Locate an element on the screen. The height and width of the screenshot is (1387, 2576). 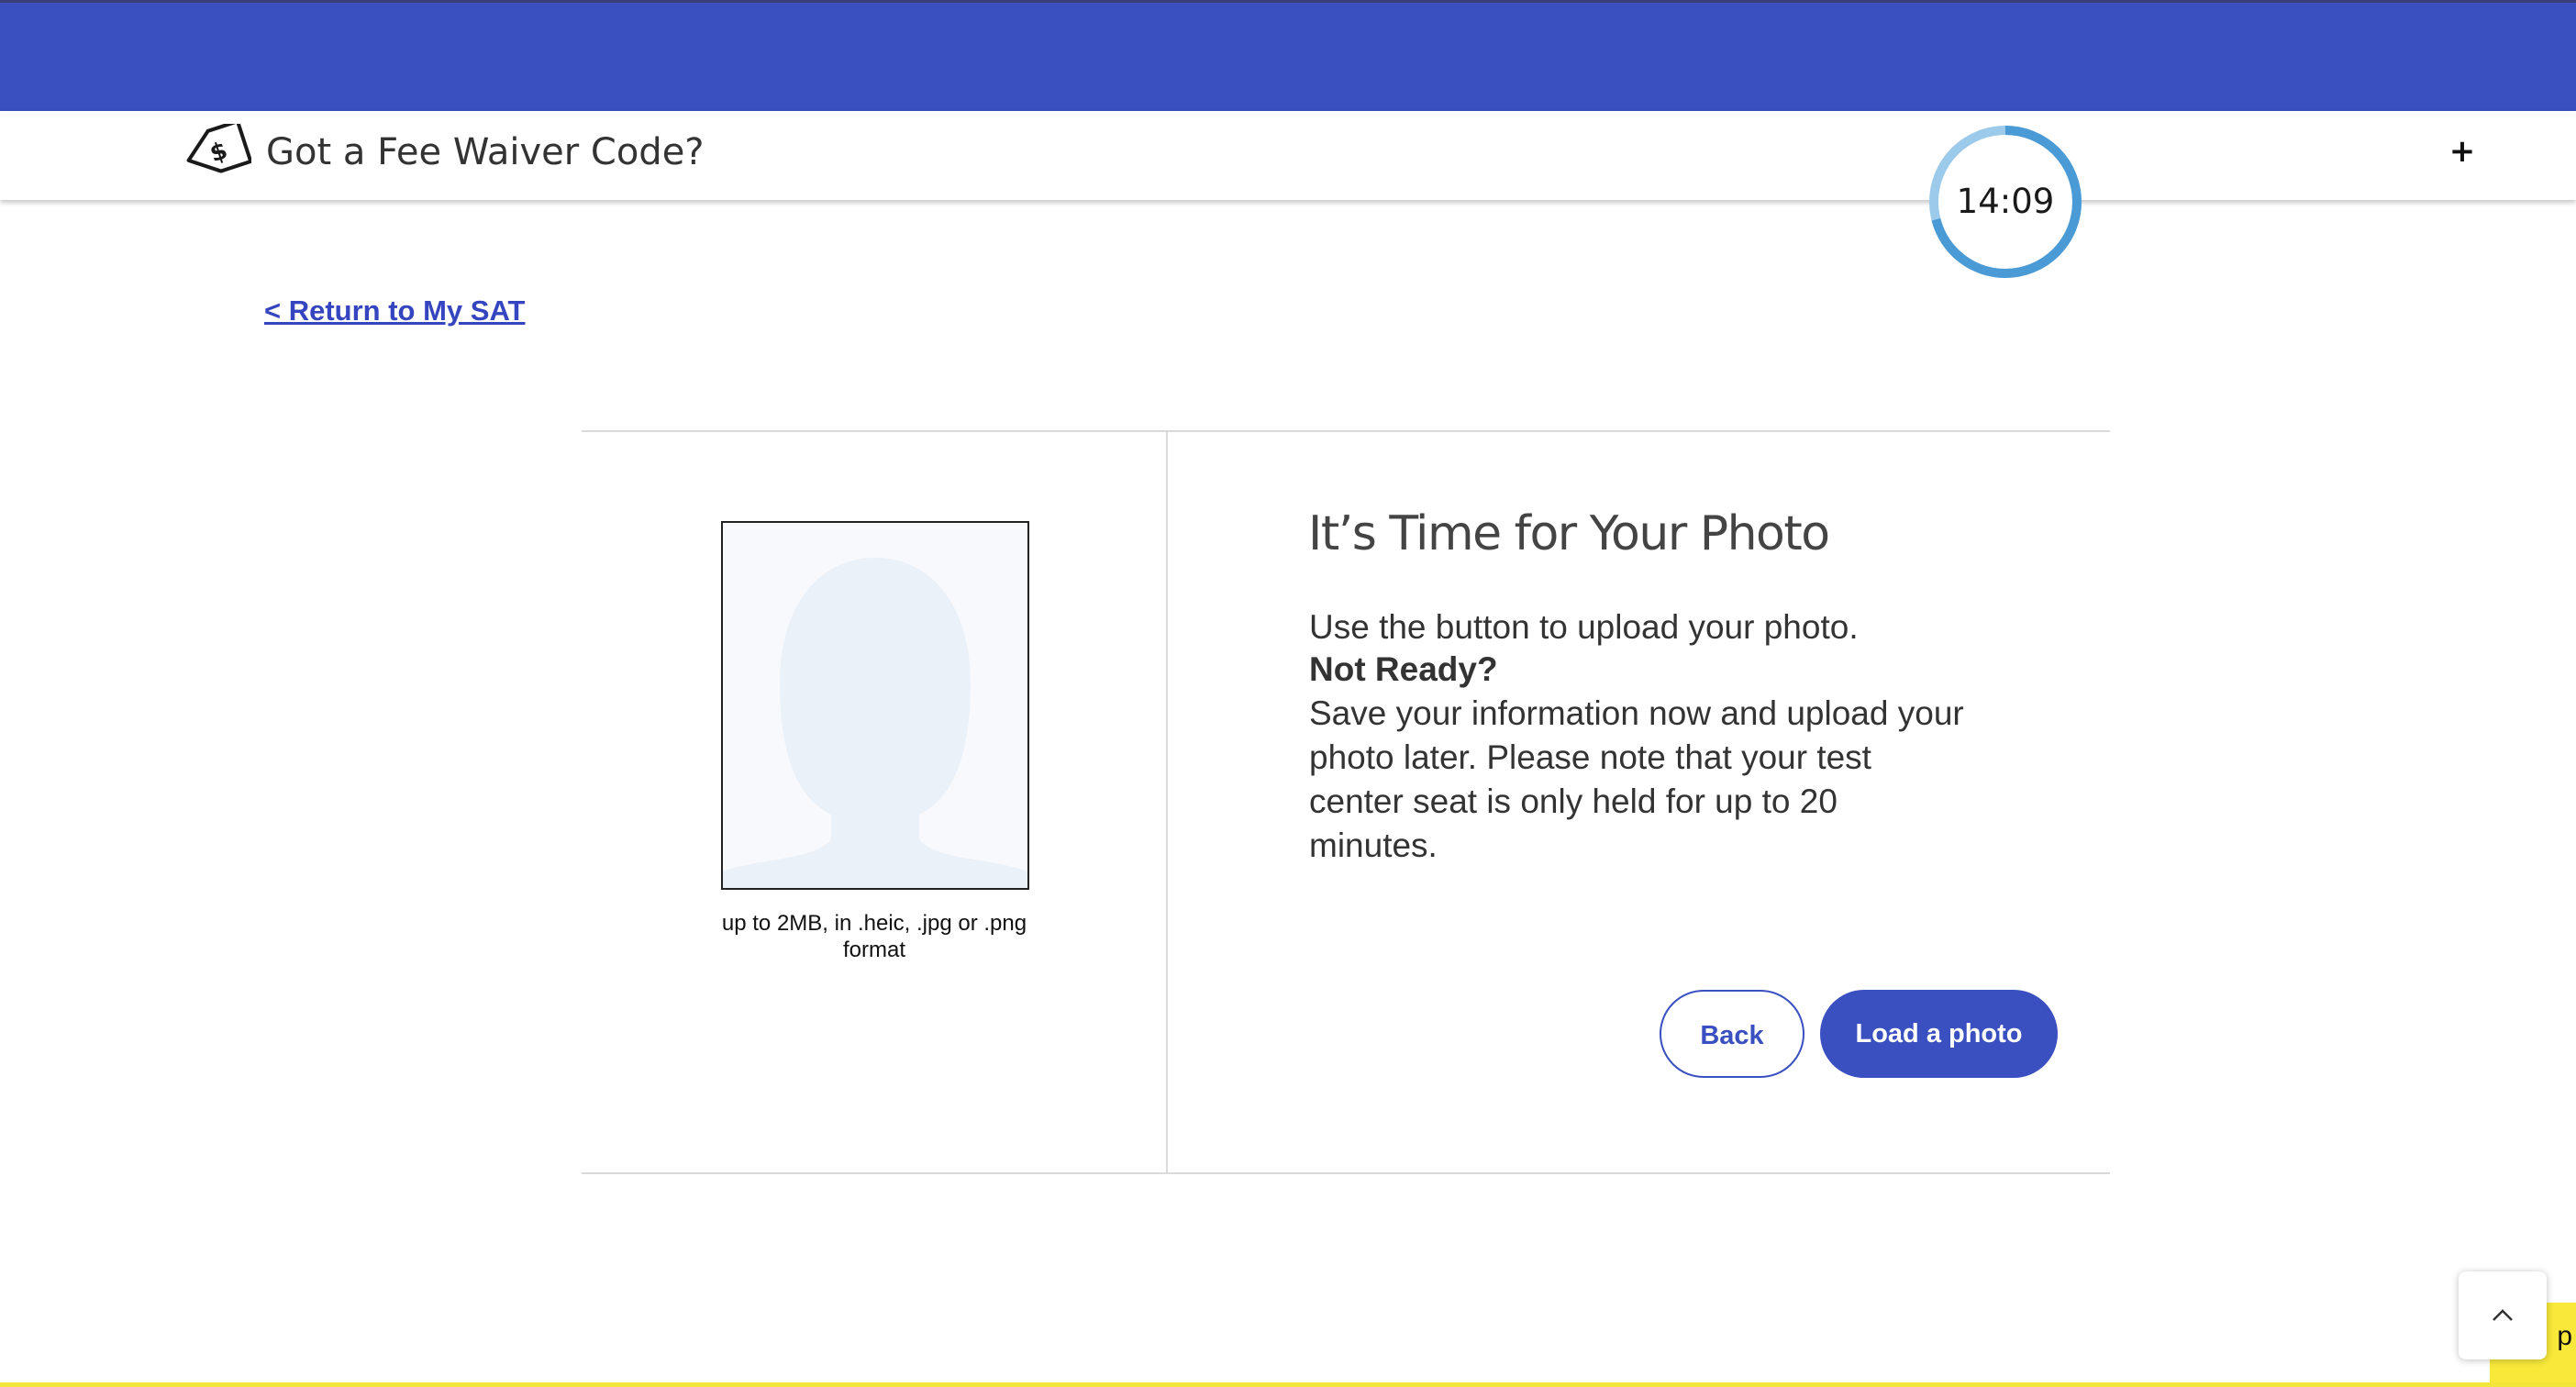
scroll-to-top-button is located at coordinates (2503, 1315).